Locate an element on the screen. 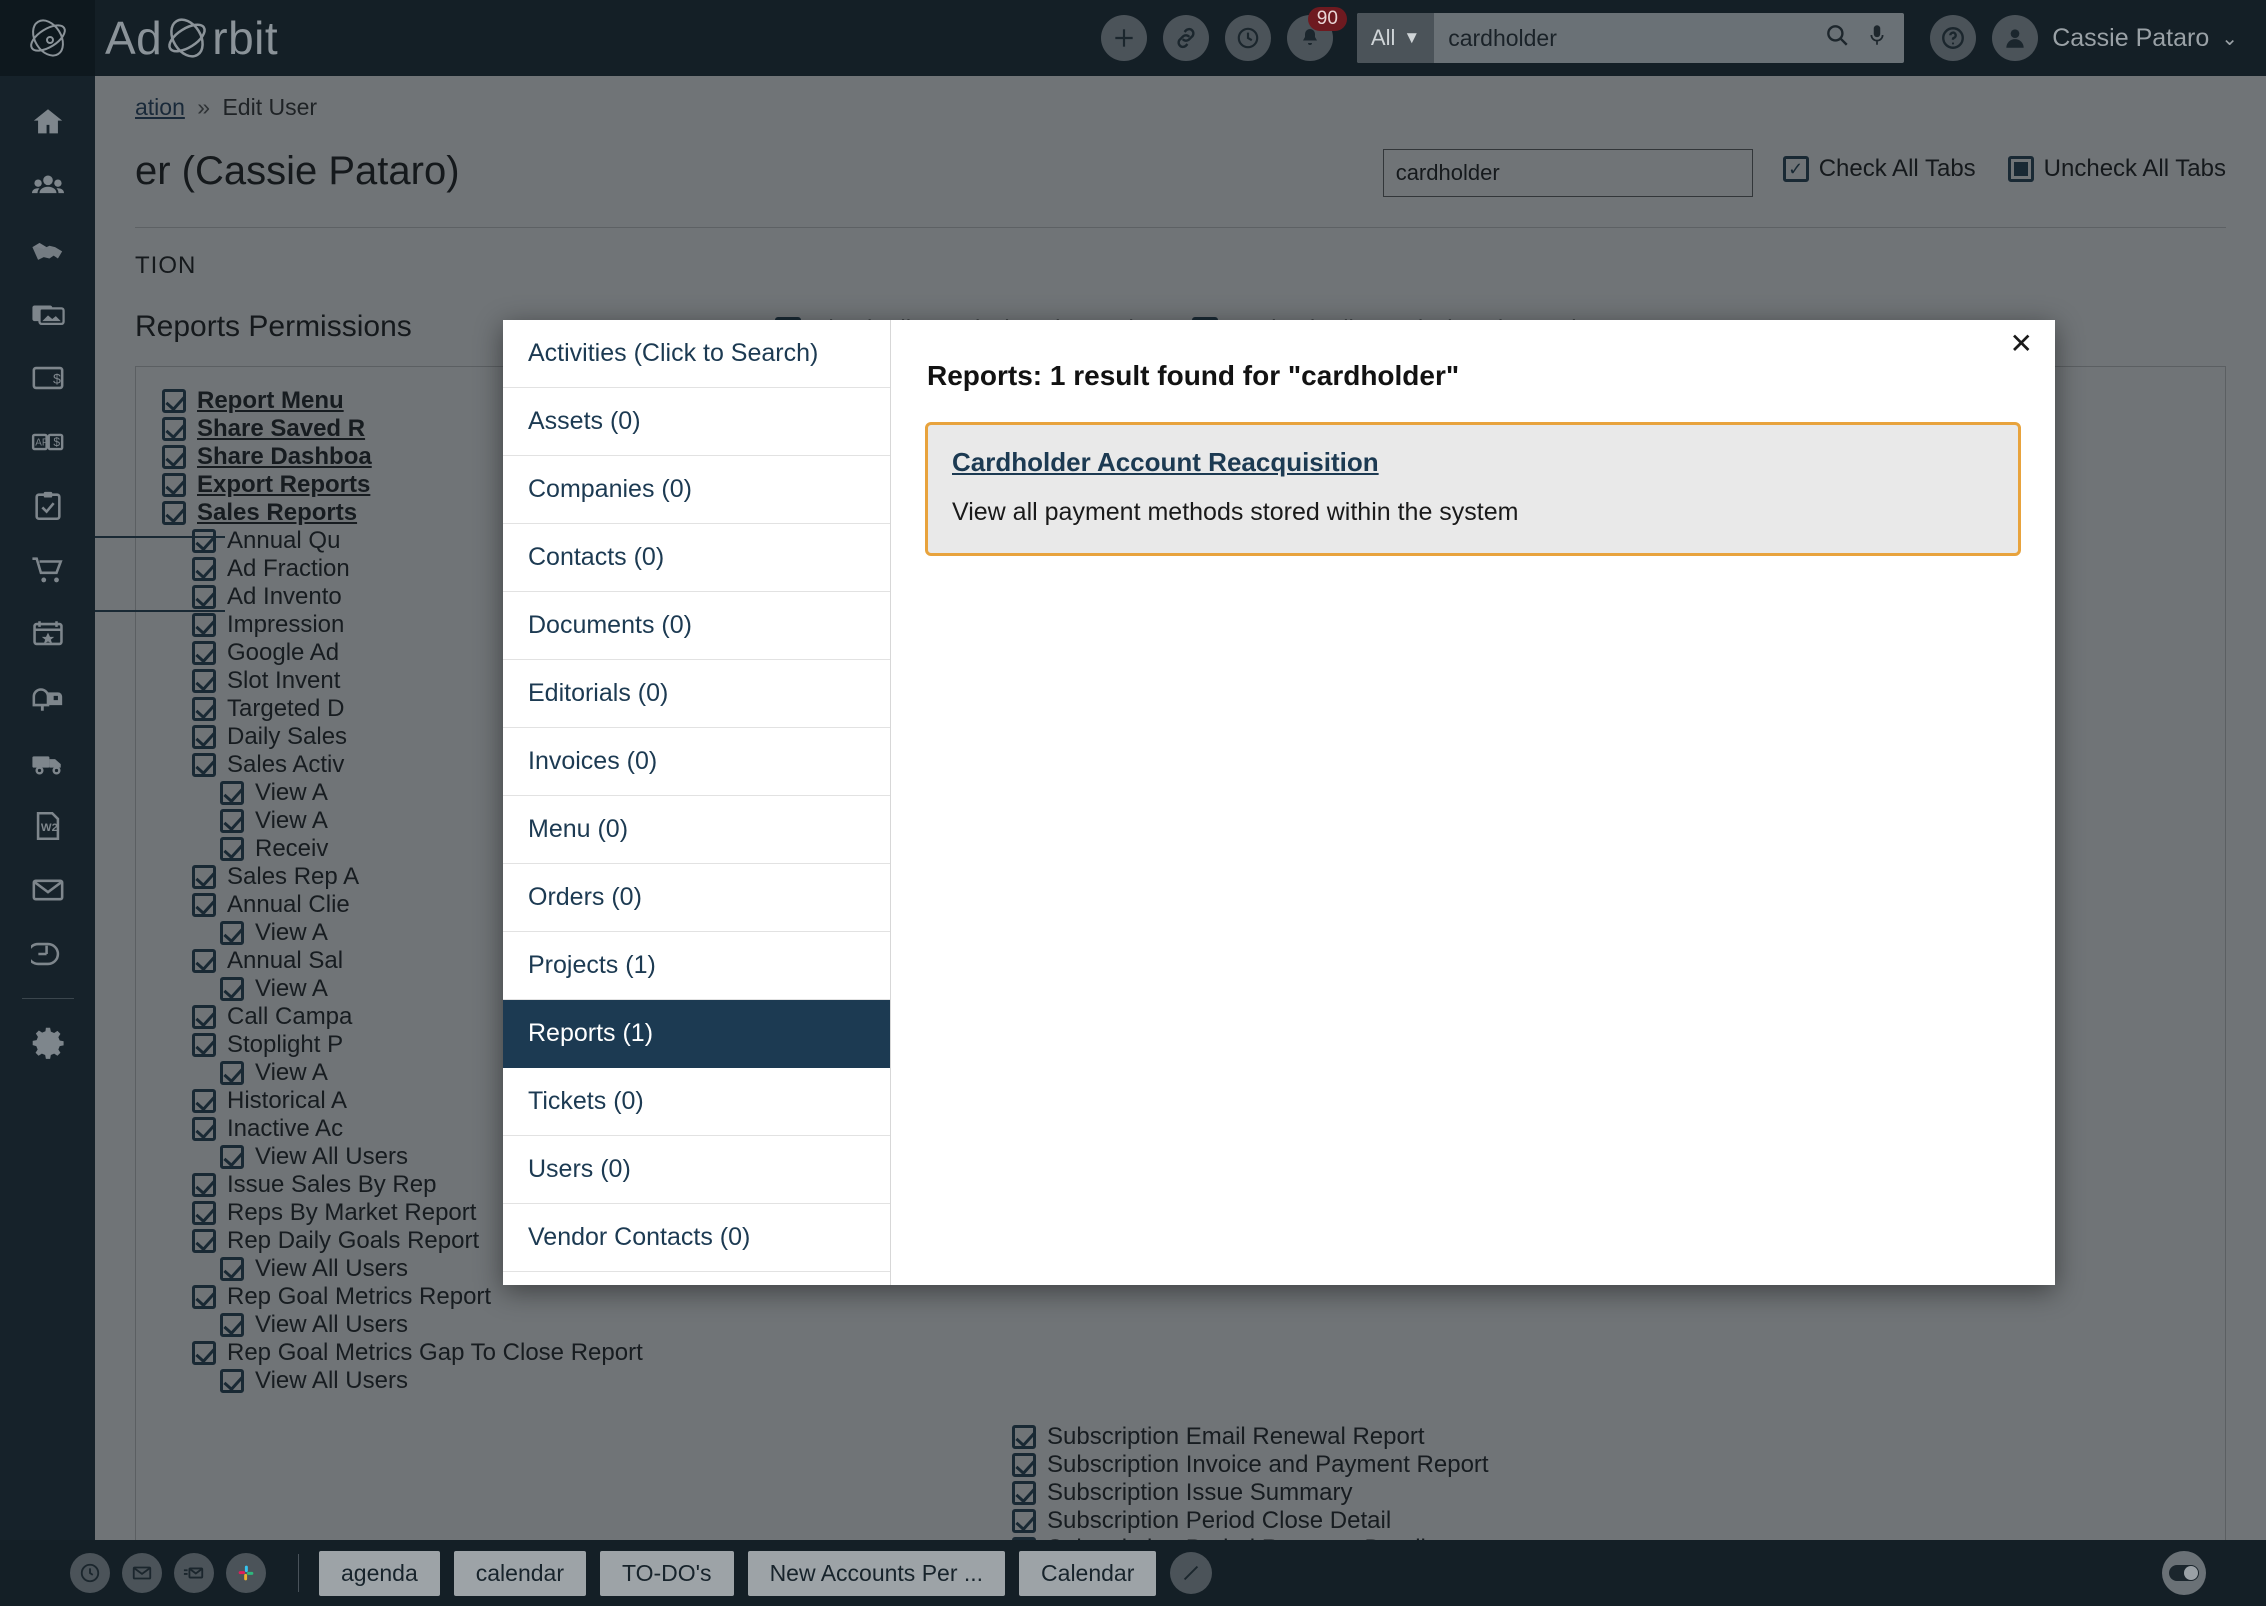 Image resolution: width=2266 pixels, height=1606 pixels. app-logo is located at coordinates (47, 38).